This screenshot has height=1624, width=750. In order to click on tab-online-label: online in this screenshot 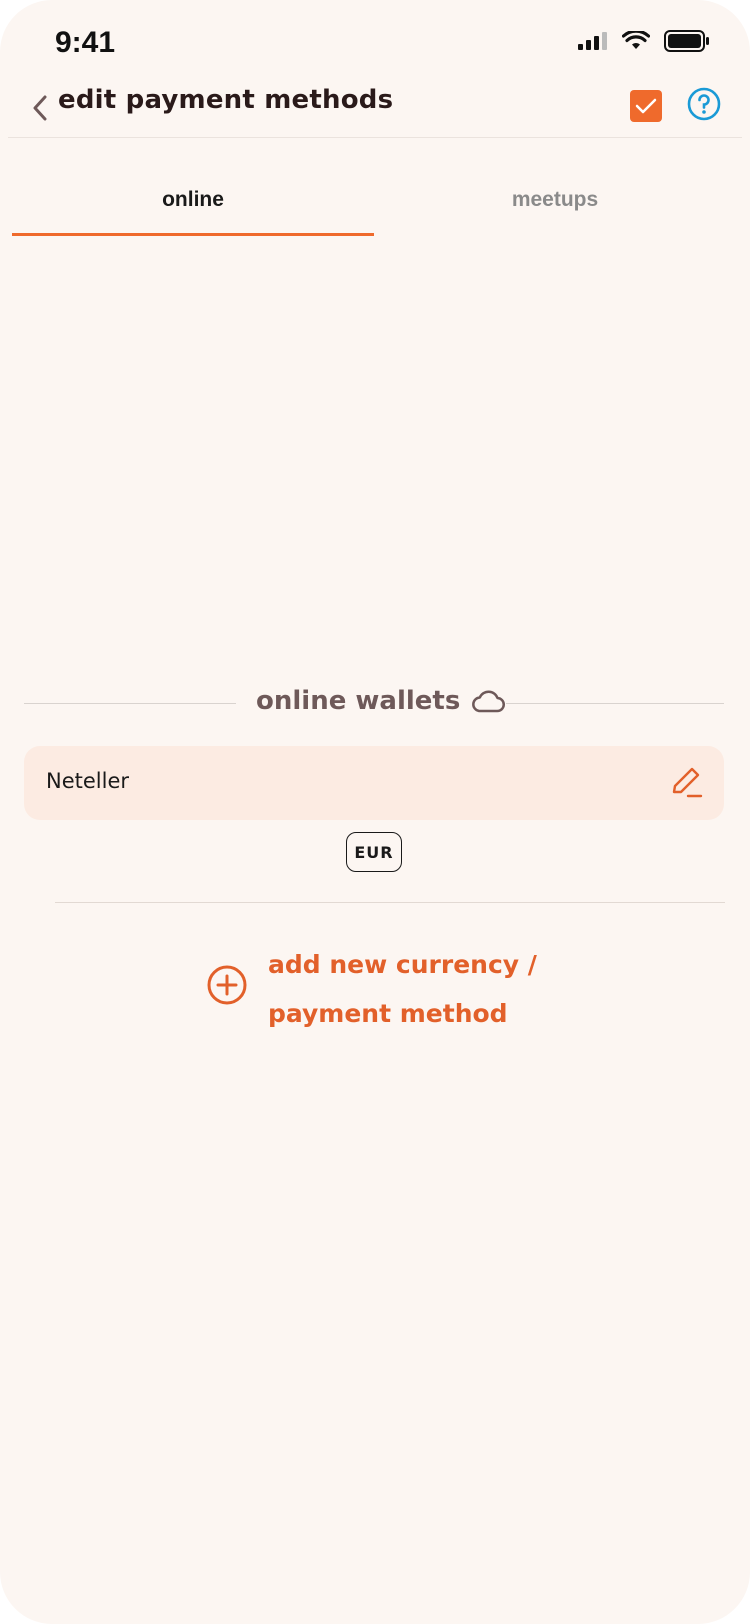, I will do `click(193, 199)`.